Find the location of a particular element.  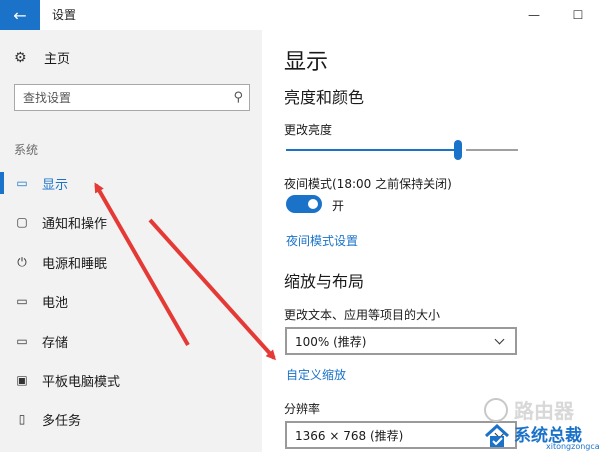

selection-indicator is located at coordinates (2, 183).